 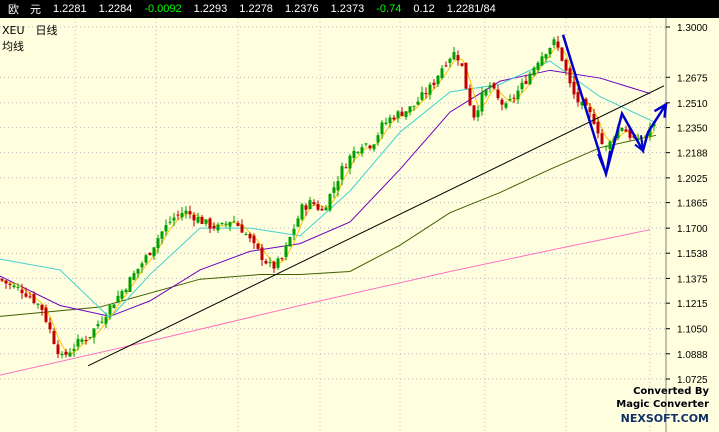 I want to click on quote-field-6: 1.2376, so click(x=301, y=9).